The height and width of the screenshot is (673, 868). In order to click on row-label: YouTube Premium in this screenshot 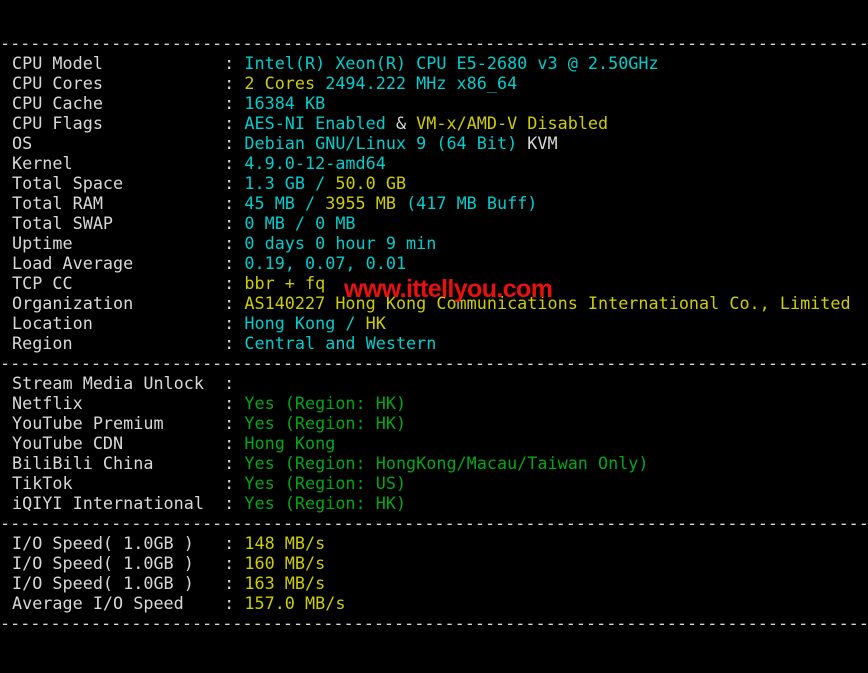, I will do `click(118, 423)`.